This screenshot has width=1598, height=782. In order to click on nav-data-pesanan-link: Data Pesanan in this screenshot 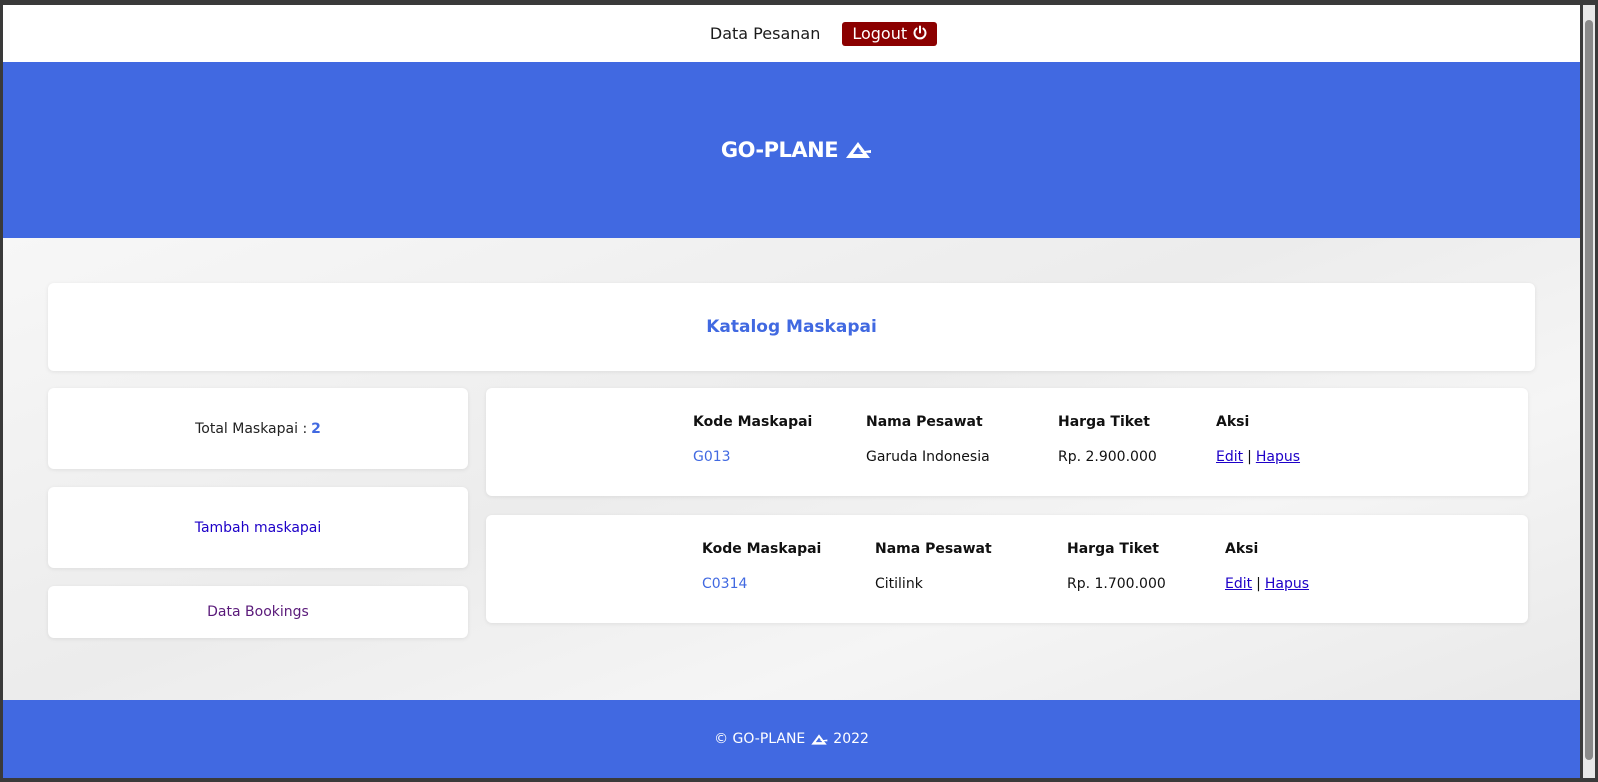, I will do `click(733, 33)`.